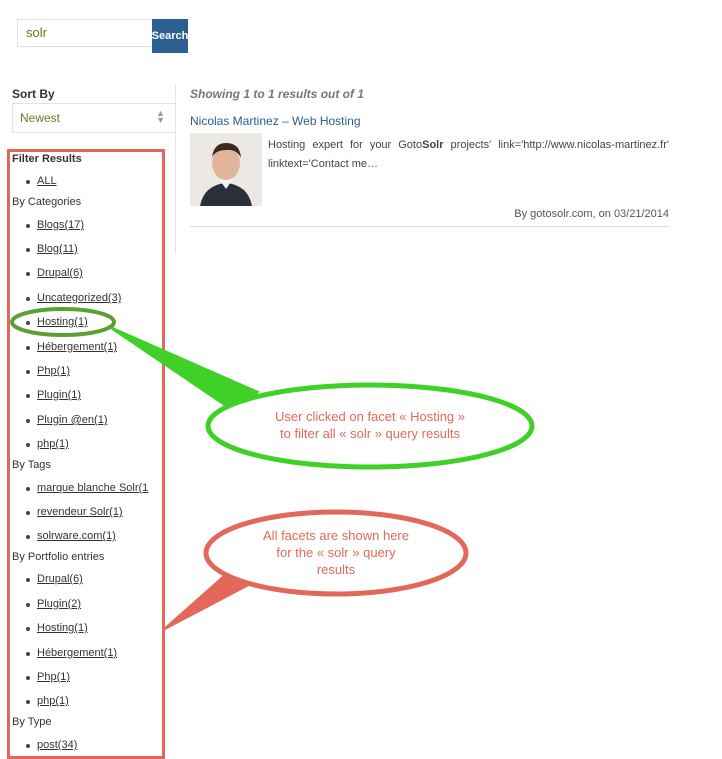 This screenshot has height=759, width=722. I want to click on red-callout-line: All facets are shown here, so click(336, 535).